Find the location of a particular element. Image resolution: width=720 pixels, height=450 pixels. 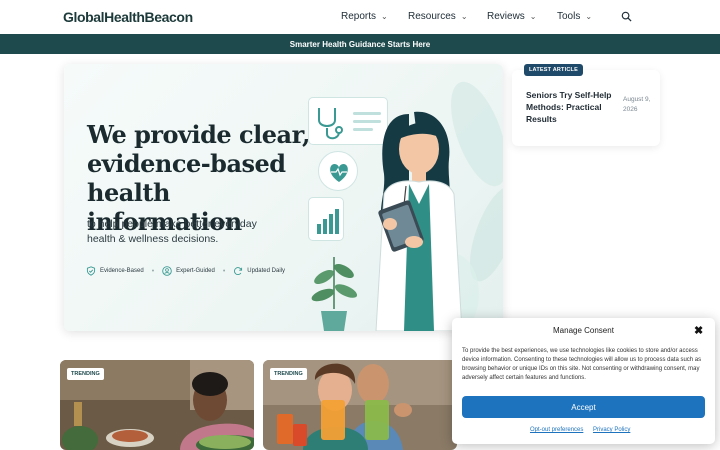

heart-pulse-icon is located at coordinates (339, 173).